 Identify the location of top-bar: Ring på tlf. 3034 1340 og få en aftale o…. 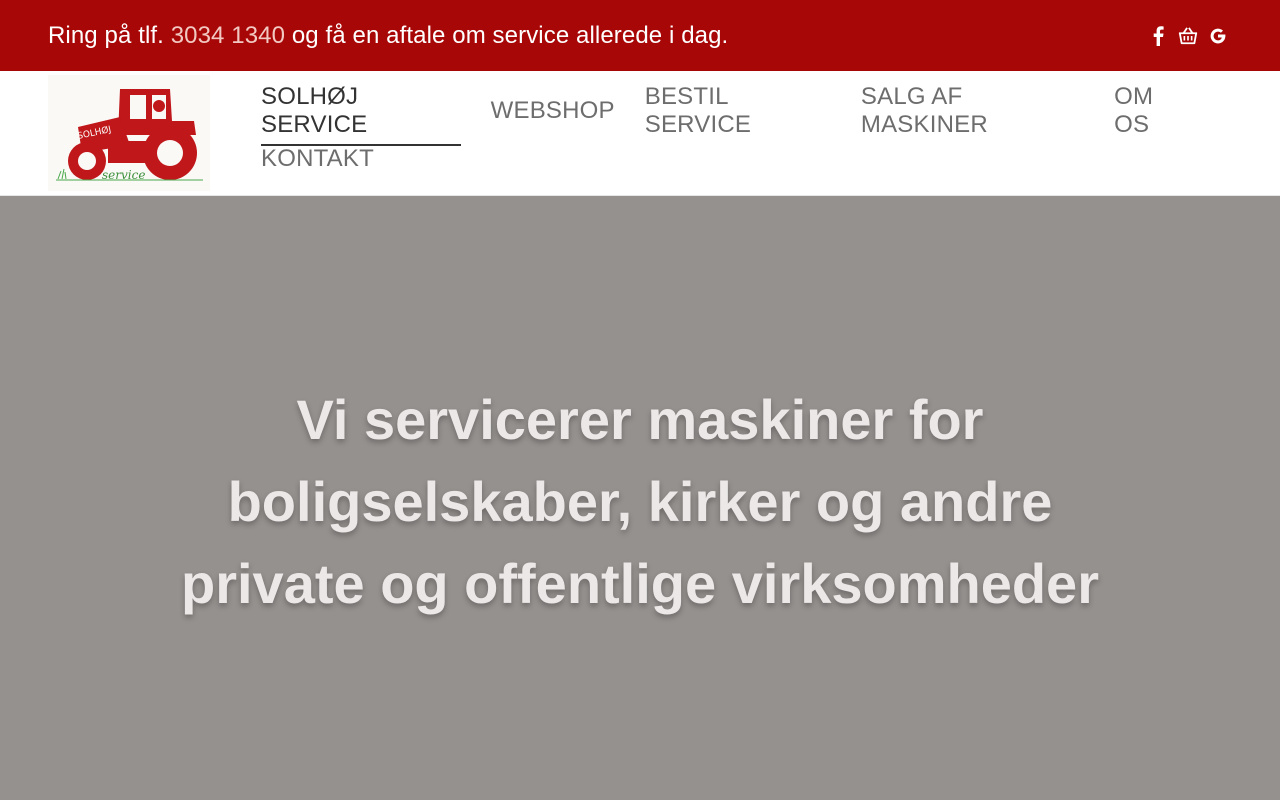
(640, 35).